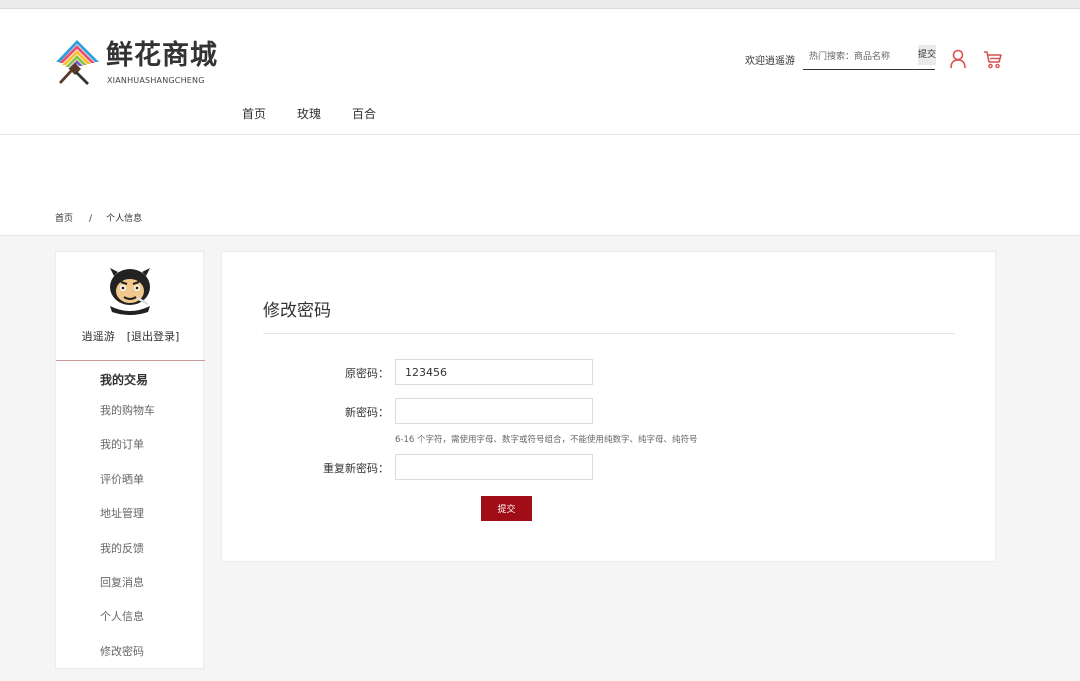 This screenshot has height=681, width=1080. What do you see at coordinates (130, 360) in the screenshot?
I see `sidebar-divider` at bounding box center [130, 360].